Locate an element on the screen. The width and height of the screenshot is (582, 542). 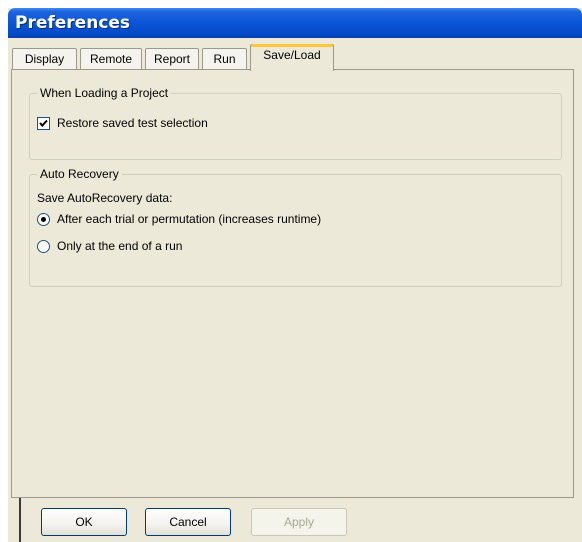
apply-button: Apply is located at coordinates (299, 522).